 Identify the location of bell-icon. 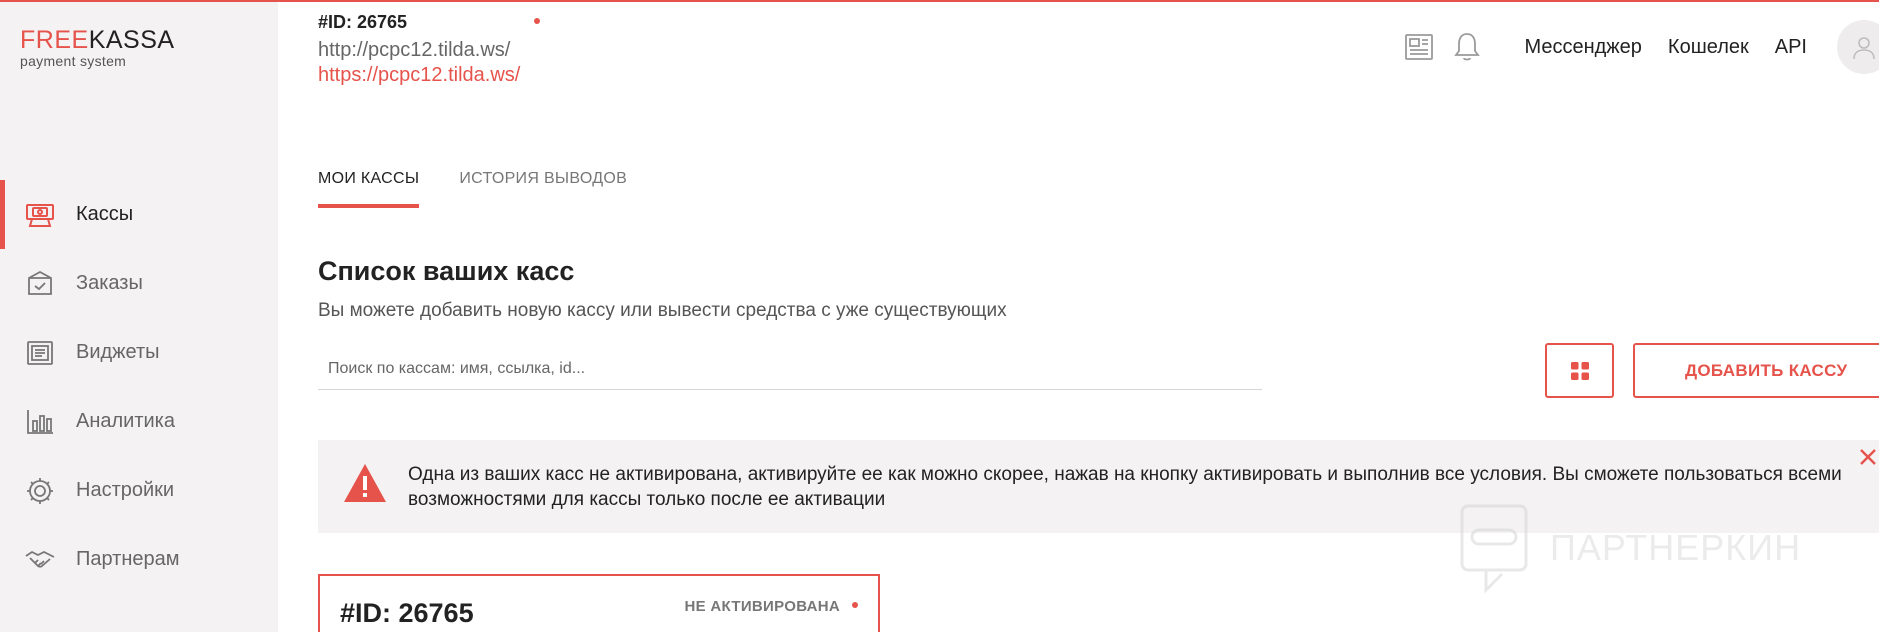
(1467, 47).